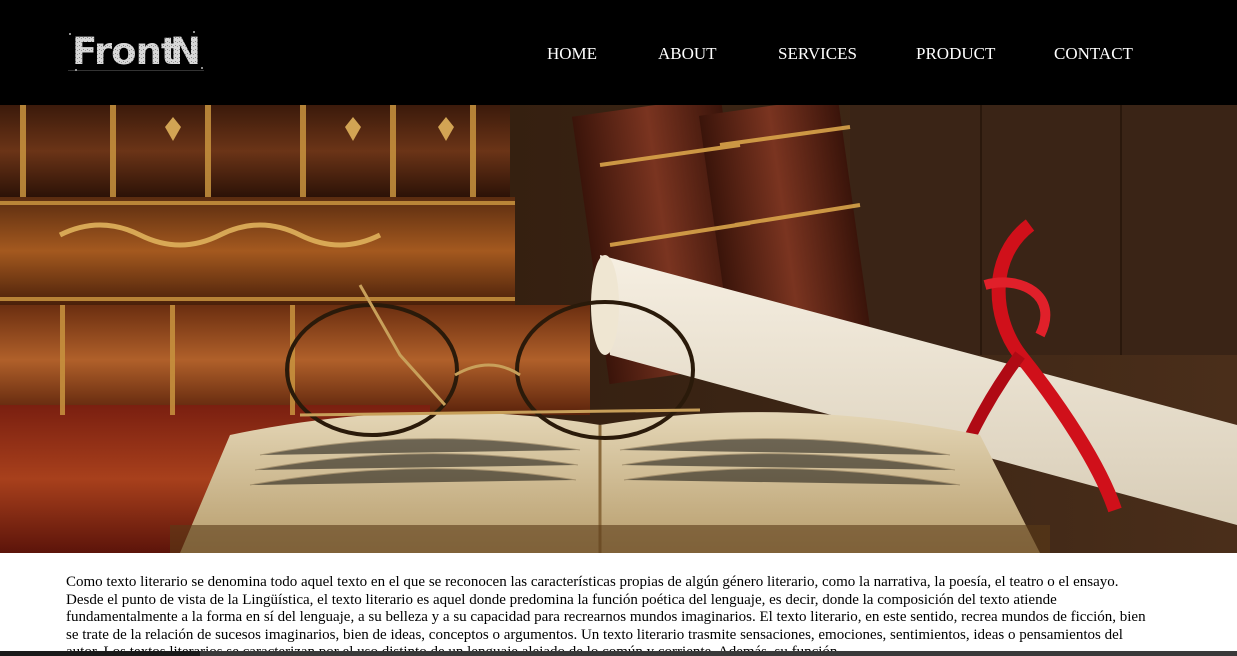 The image size is (1237, 656). I want to click on nav-home: HOME, so click(572, 54).